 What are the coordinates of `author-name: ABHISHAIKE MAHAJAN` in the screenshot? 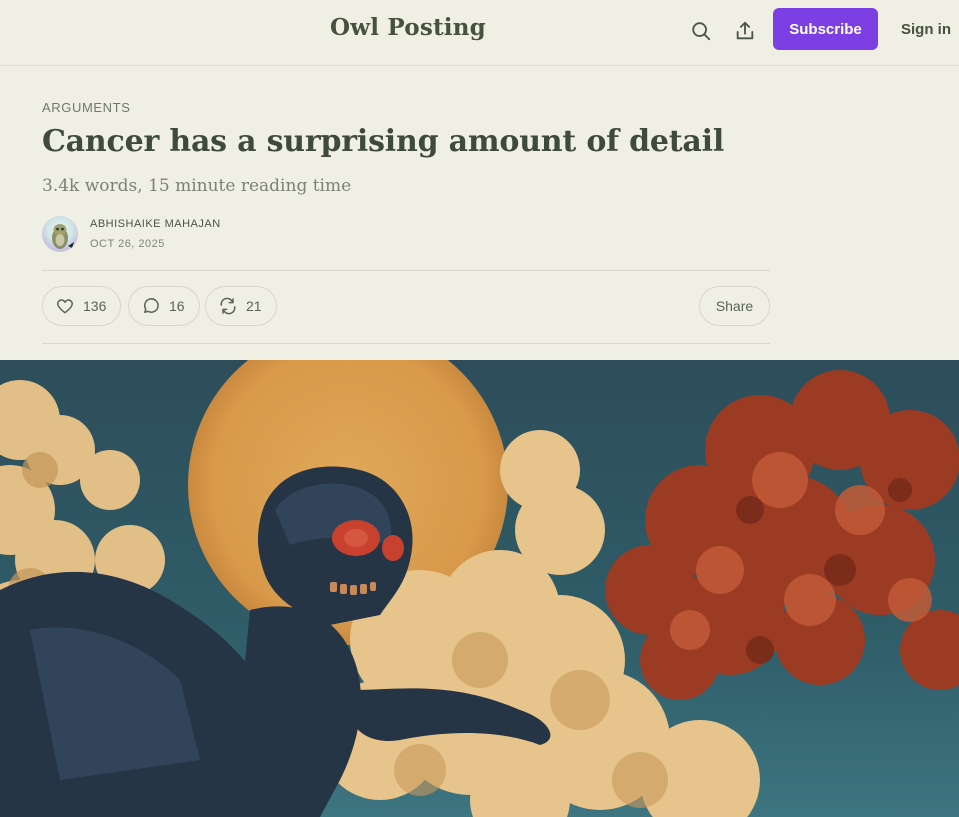 It's located at (155, 224).